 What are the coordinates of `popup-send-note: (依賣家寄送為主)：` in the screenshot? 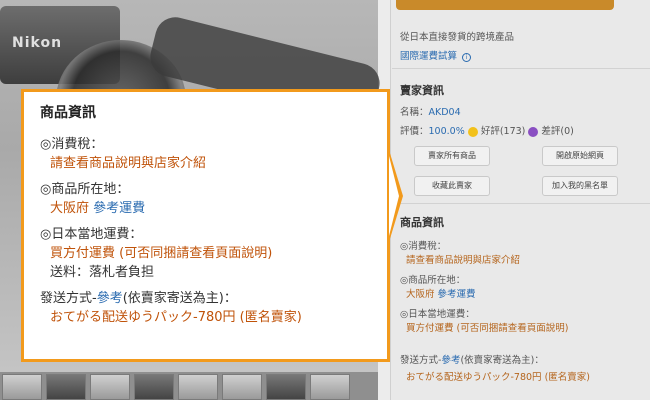 It's located at (179, 298).